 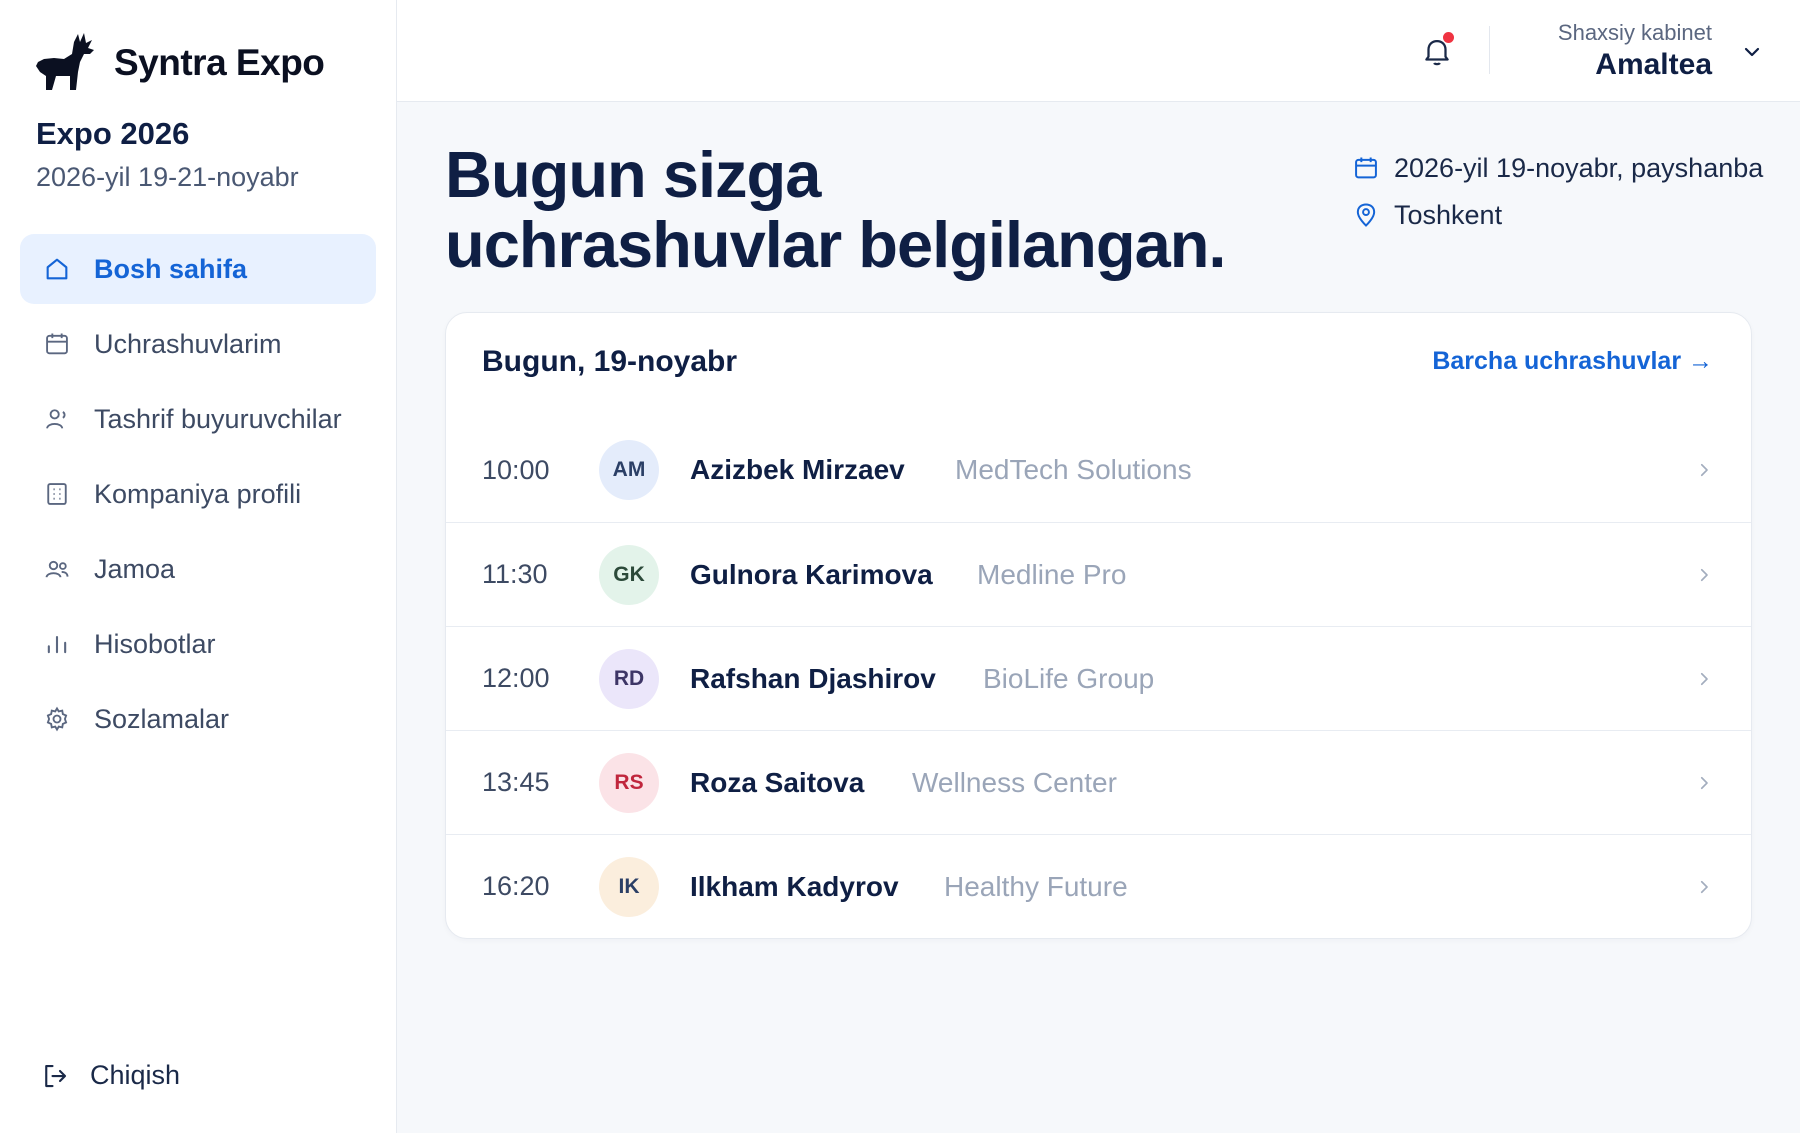 What do you see at coordinates (516, 469) in the screenshot?
I see `meeting-time: 10:00` at bounding box center [516, 469].